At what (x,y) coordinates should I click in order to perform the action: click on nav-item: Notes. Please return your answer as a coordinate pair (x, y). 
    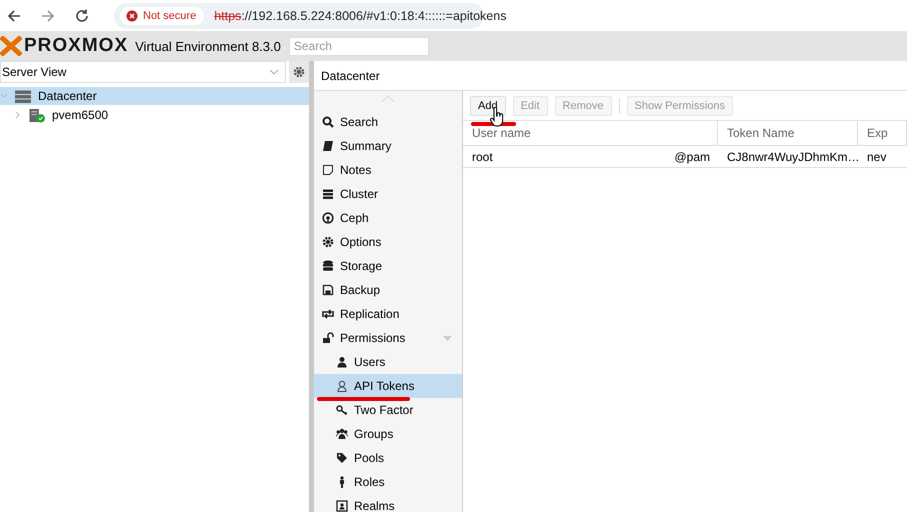
    Looking at the image, I should click on (388, 170).